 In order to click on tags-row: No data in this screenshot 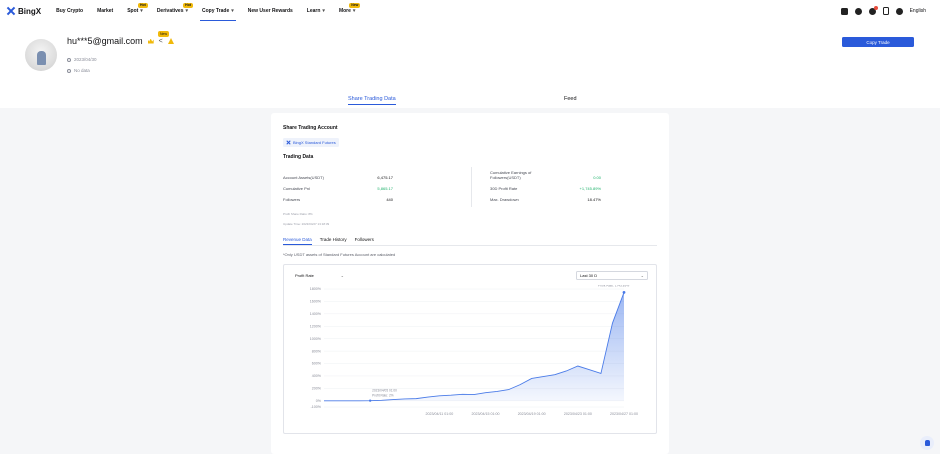, I will do `click(78, 70)`.